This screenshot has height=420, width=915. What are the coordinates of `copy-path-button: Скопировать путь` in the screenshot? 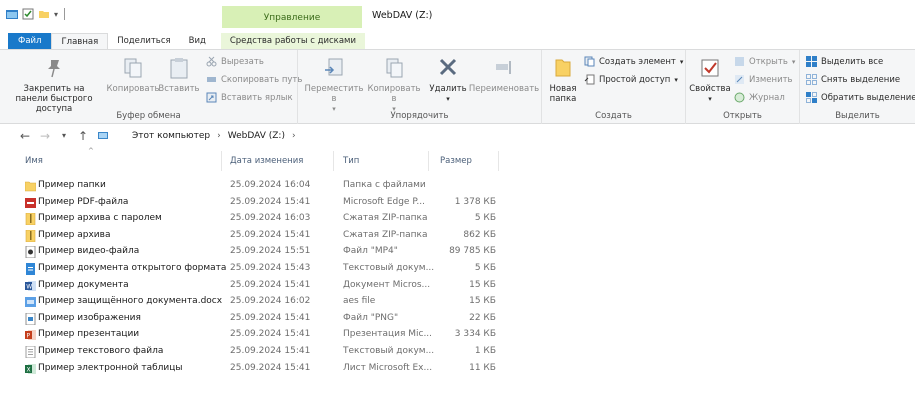 It's located at (254, 79).